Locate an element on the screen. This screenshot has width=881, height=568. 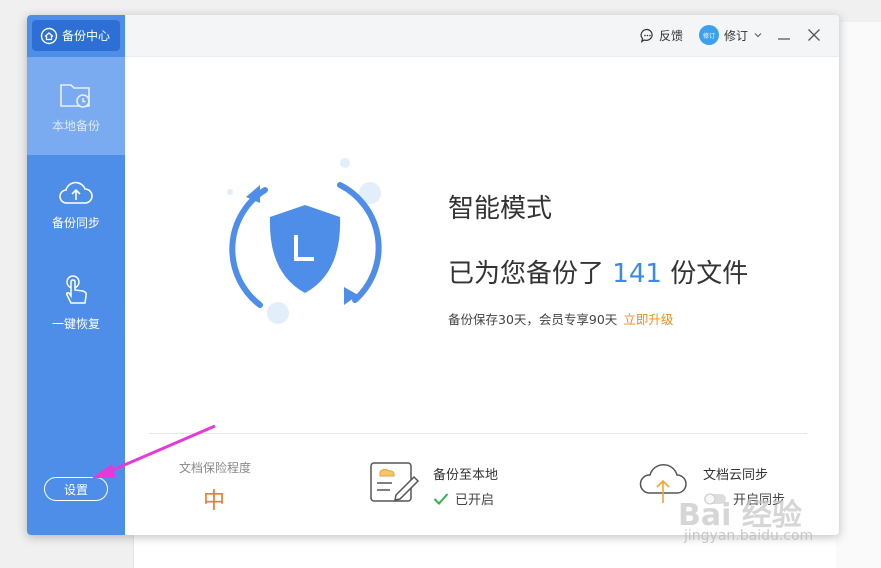
sidebar-item-label: 备份同步 is located at coordinates (75, 222).